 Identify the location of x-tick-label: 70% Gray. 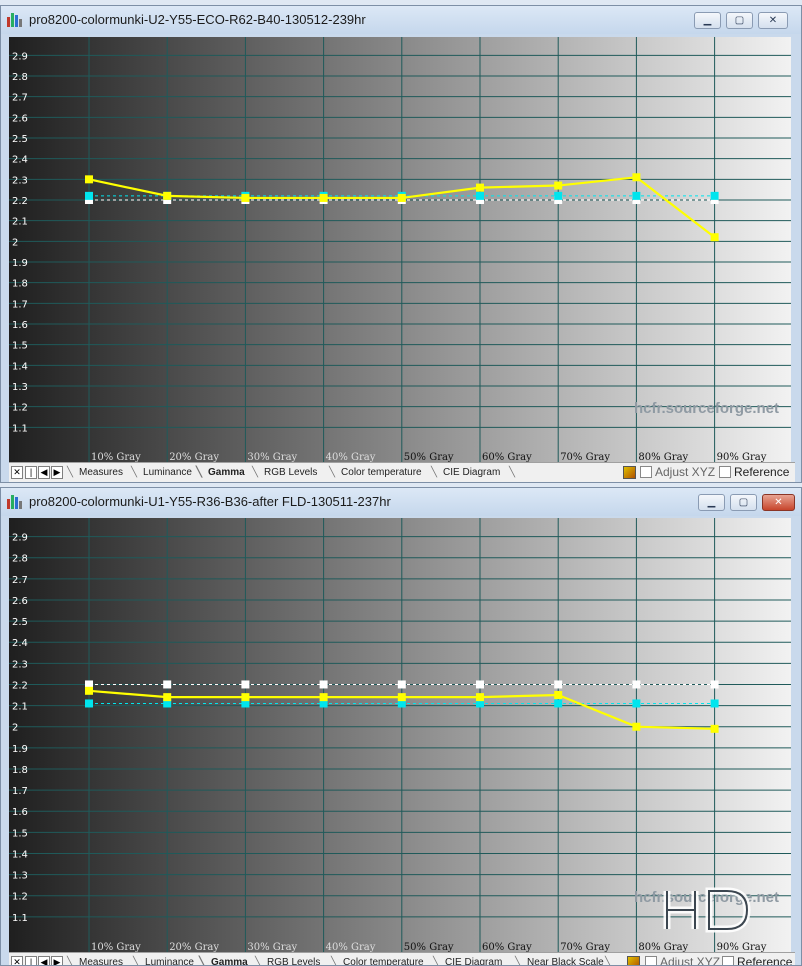
(585, 947).